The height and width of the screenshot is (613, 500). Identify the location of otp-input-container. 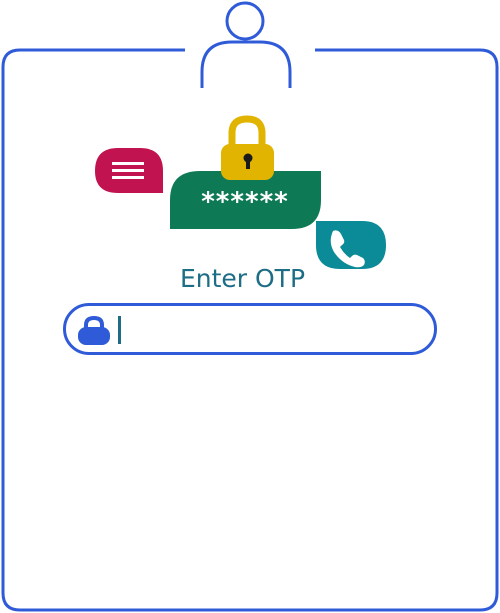
(250, 329).